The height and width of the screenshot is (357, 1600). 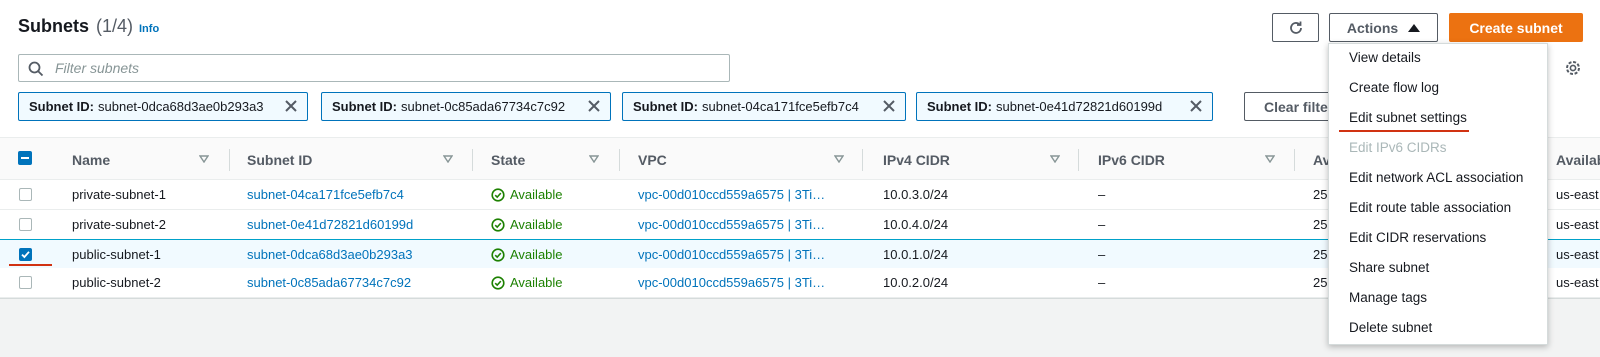 I want to click on menu-item-create-flow-log: Create flow log, so click(x=1394, y=87).